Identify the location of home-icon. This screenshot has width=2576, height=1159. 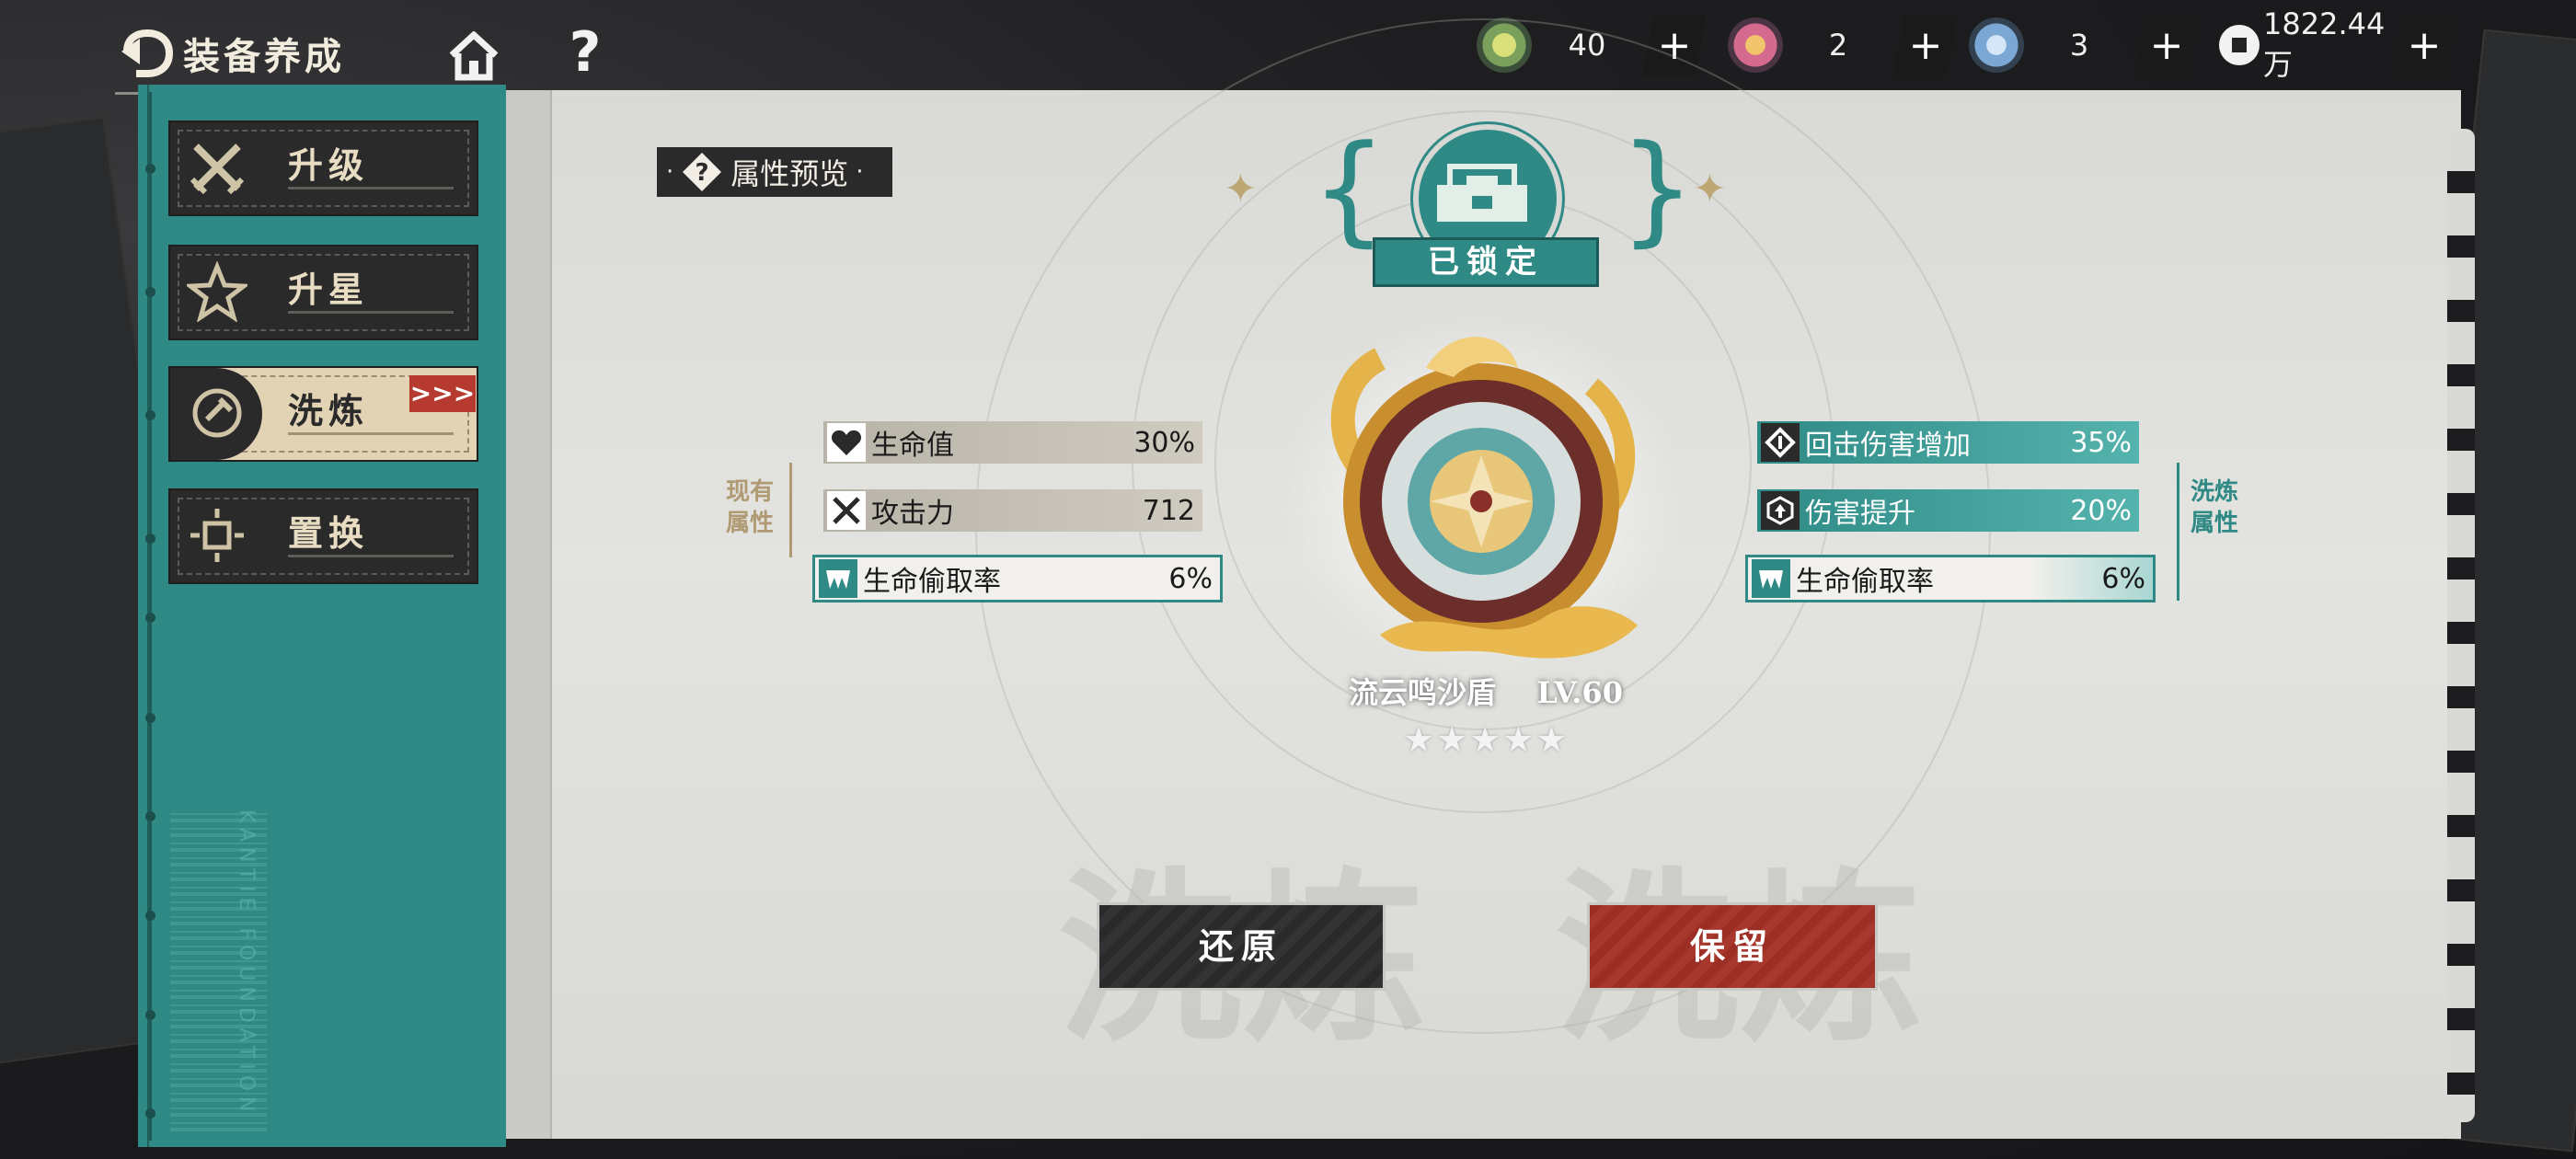
(474, 56).